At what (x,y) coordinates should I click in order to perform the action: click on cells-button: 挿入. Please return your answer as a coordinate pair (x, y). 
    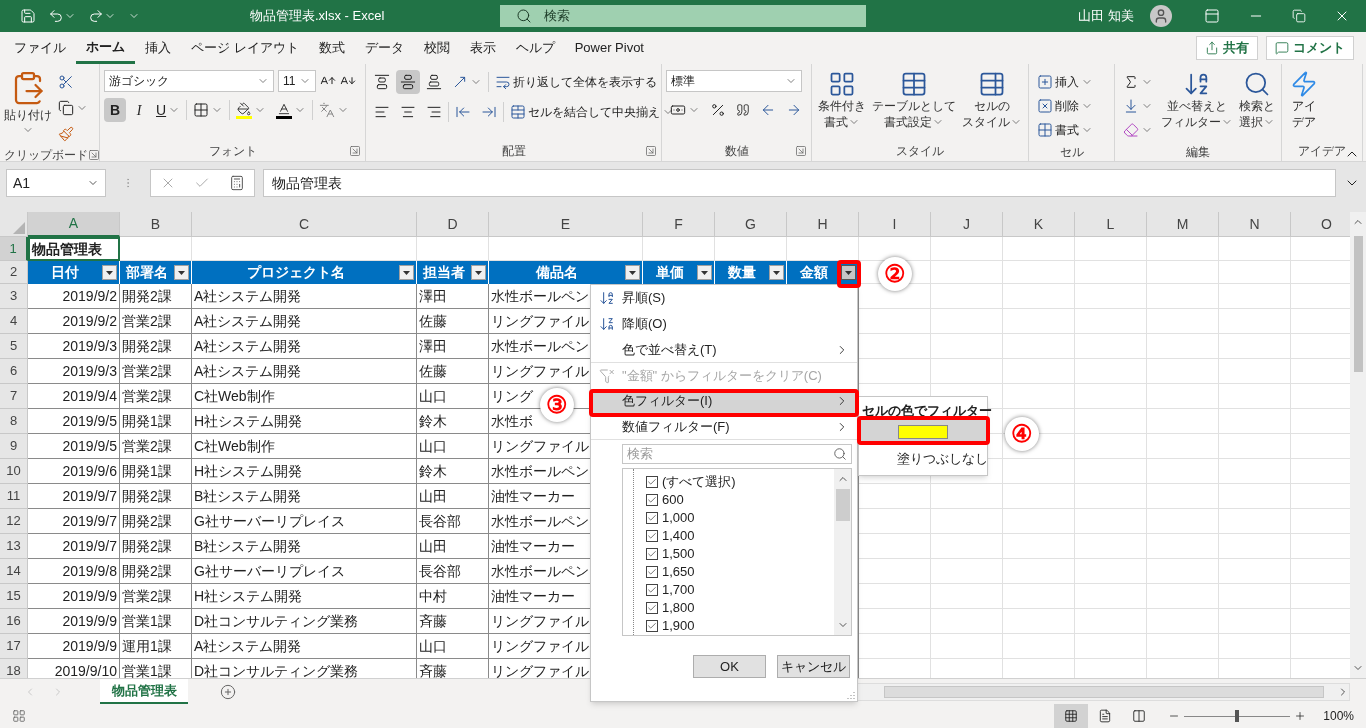
    Looking at the image, I should click on (1065, 82).